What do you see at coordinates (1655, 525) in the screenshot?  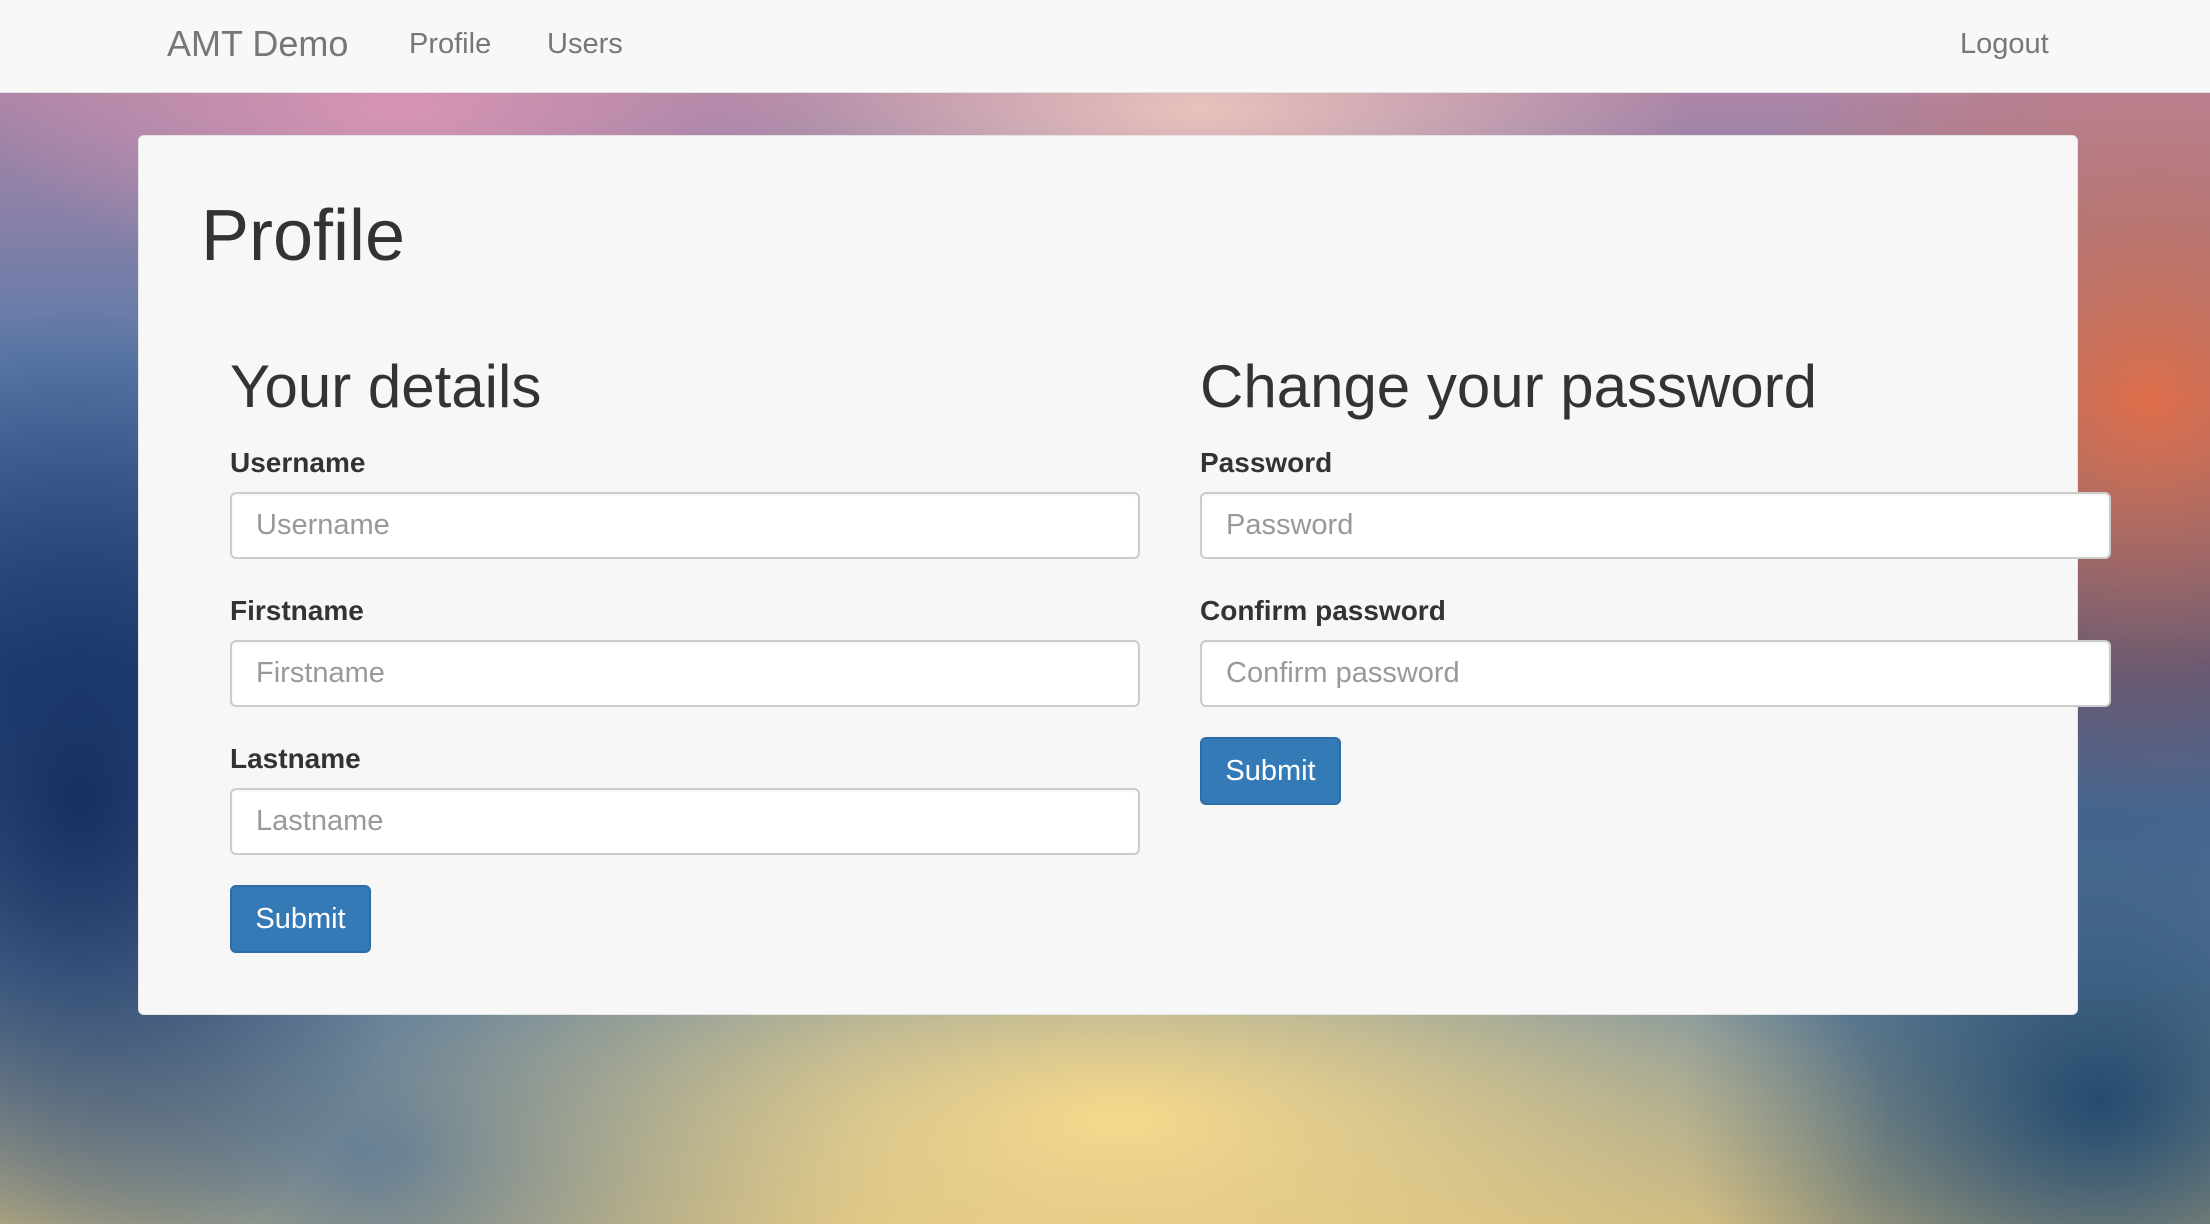 I see `password-input` at bounding box center [1655, 525].